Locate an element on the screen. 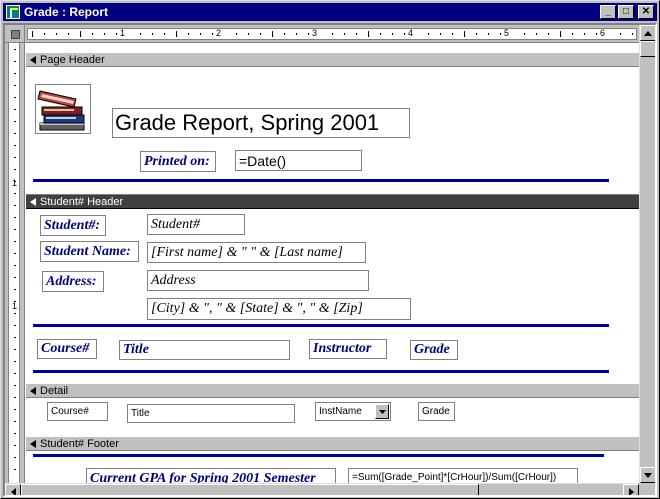  report-title-textbox: Grade Report, Spring 2001 is located at coordinates (261, 123).